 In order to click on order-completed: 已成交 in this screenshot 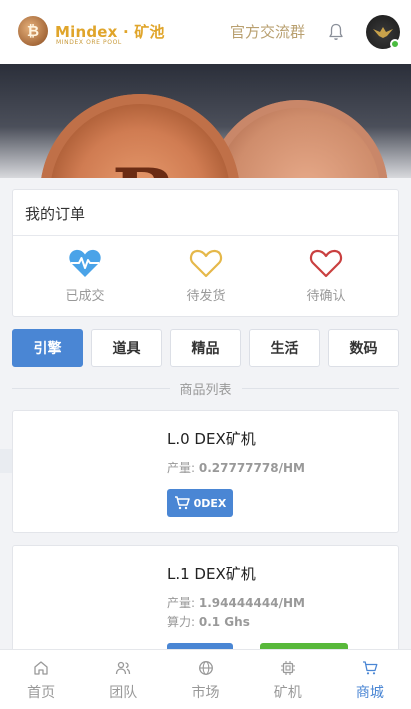, I will do `click(85, 276)`.